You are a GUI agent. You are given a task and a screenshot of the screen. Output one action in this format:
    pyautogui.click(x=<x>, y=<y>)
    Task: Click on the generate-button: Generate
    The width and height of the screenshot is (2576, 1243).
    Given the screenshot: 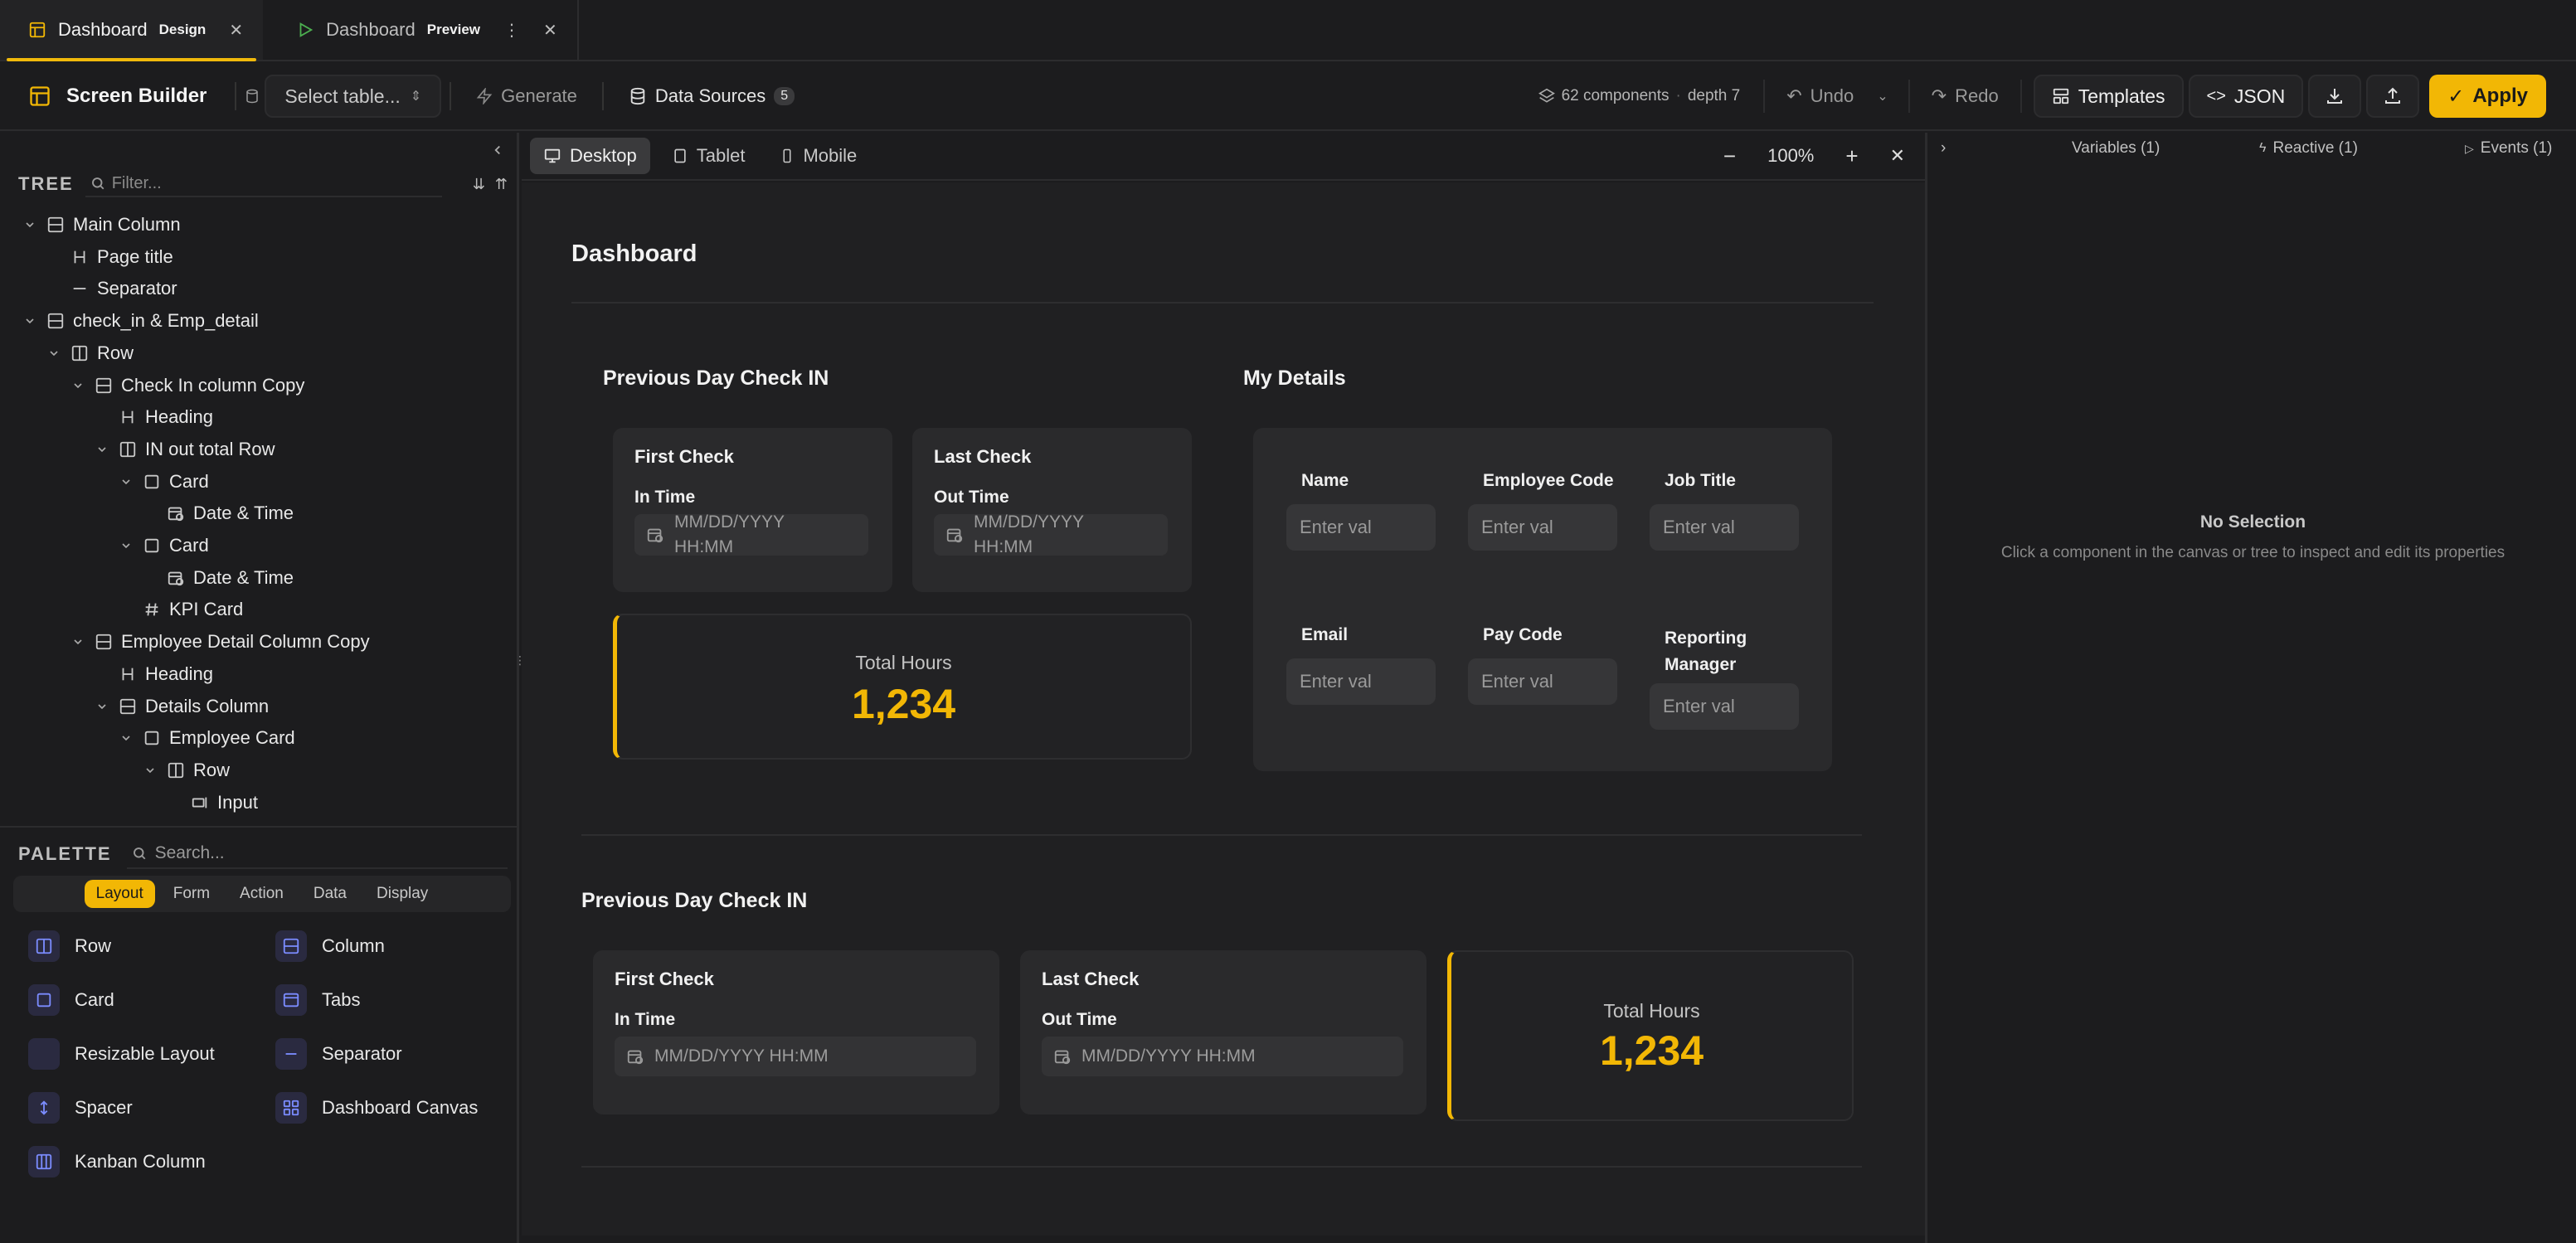 What is the action you would take?
    pyautogui.click(x=526, y=96)
    